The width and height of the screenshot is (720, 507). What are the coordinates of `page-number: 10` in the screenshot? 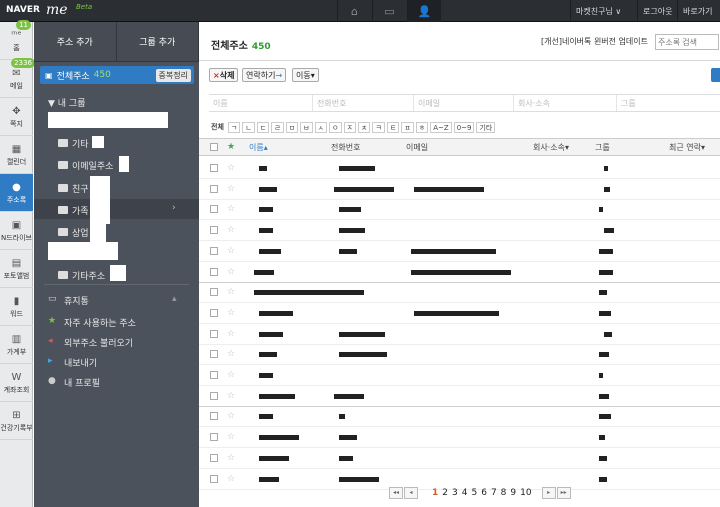 It's located at (525, 493).